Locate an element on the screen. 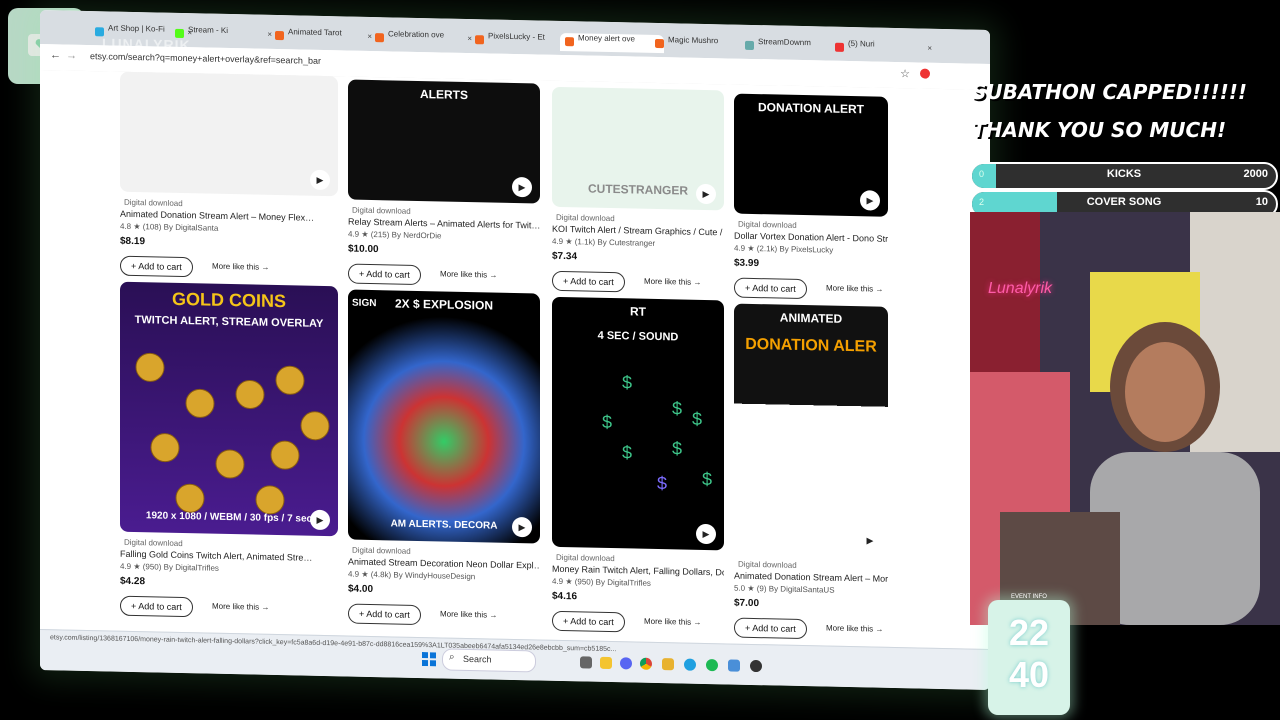 Image resolution: width=1280 pixels, height=720 pixels. browser-tab: StreamDownm× is located at coordinates (792, 47).